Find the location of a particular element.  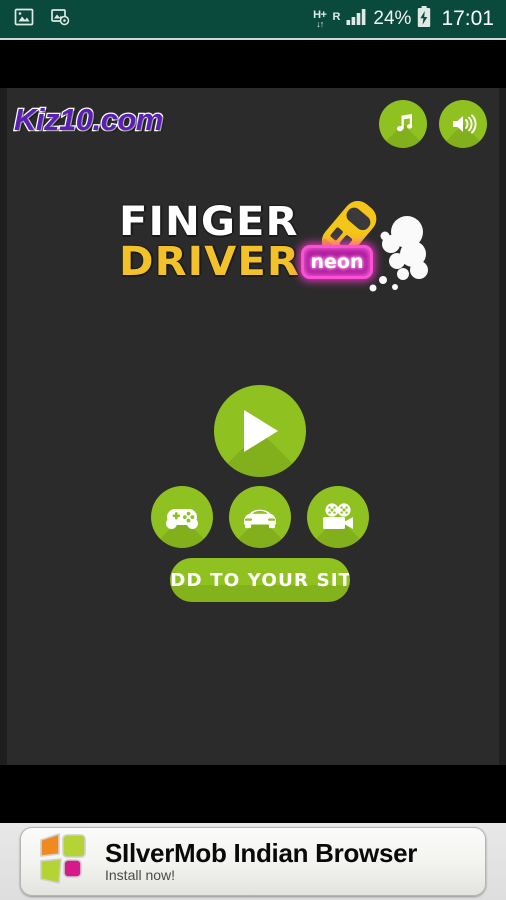

videos-button is located at coordinates (338, 517).